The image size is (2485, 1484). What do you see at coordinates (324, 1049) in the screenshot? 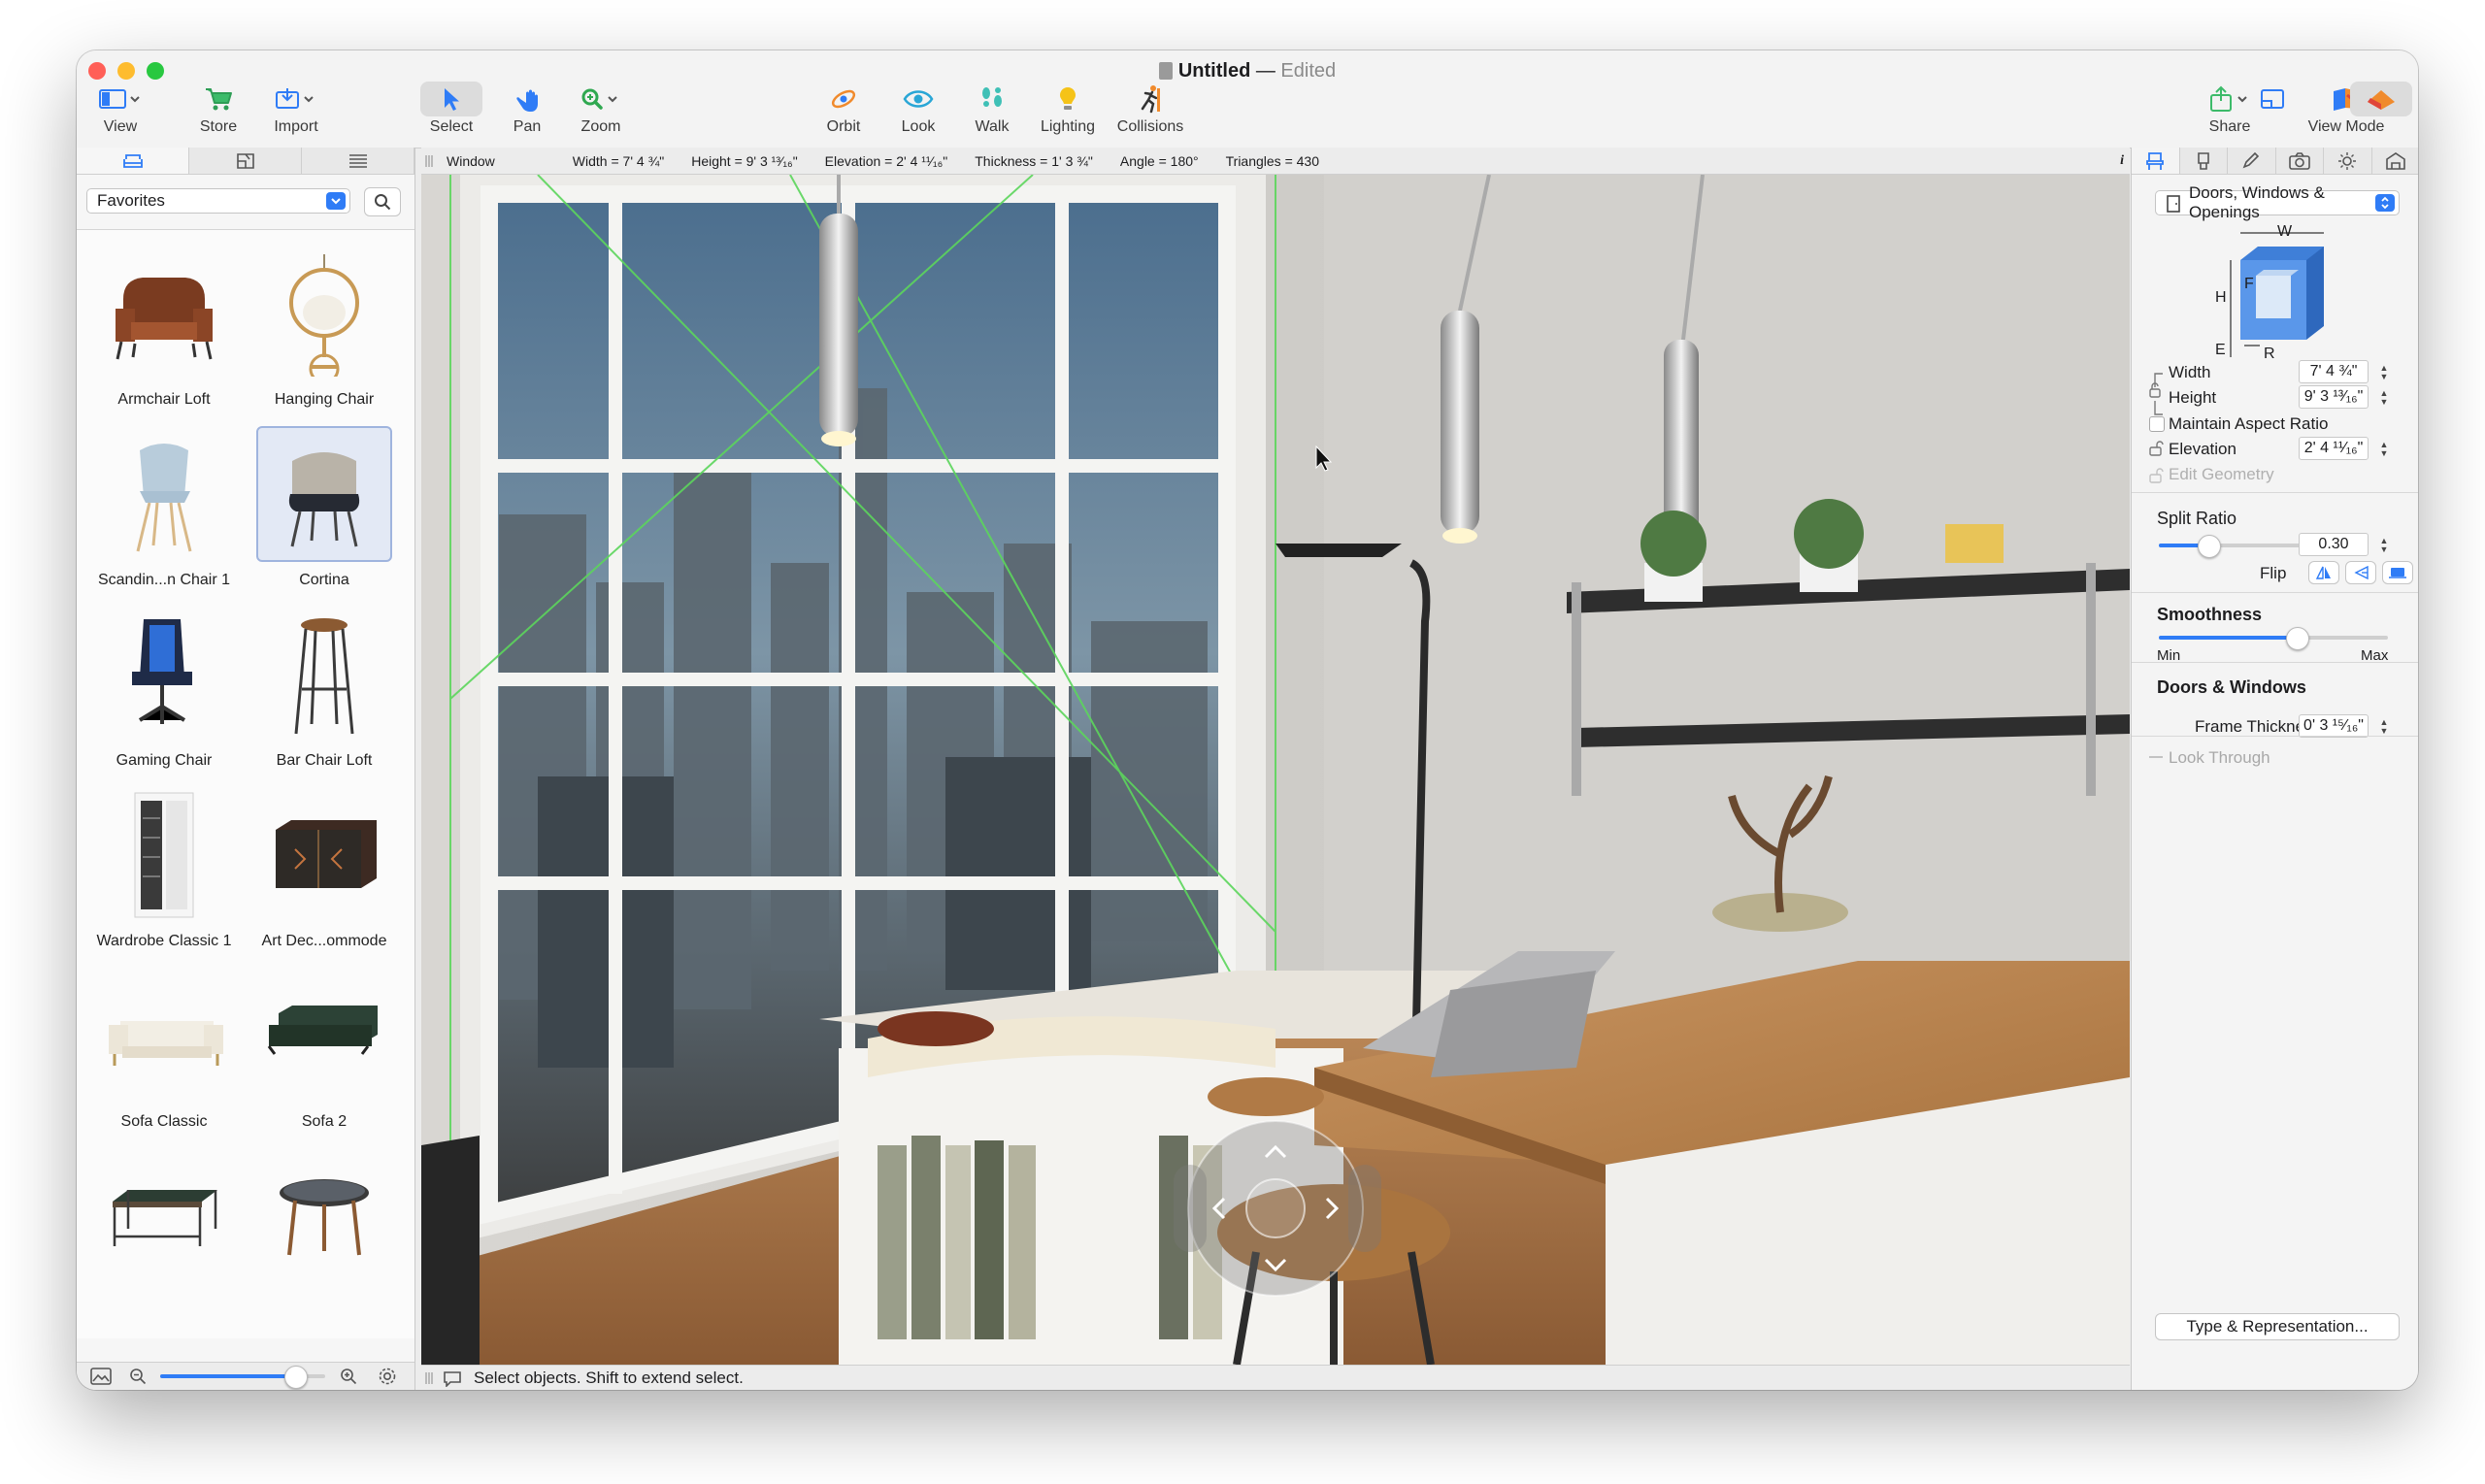
I see `library-item-sofa-2: Sofa 2` at bounding box center [324, 1049].